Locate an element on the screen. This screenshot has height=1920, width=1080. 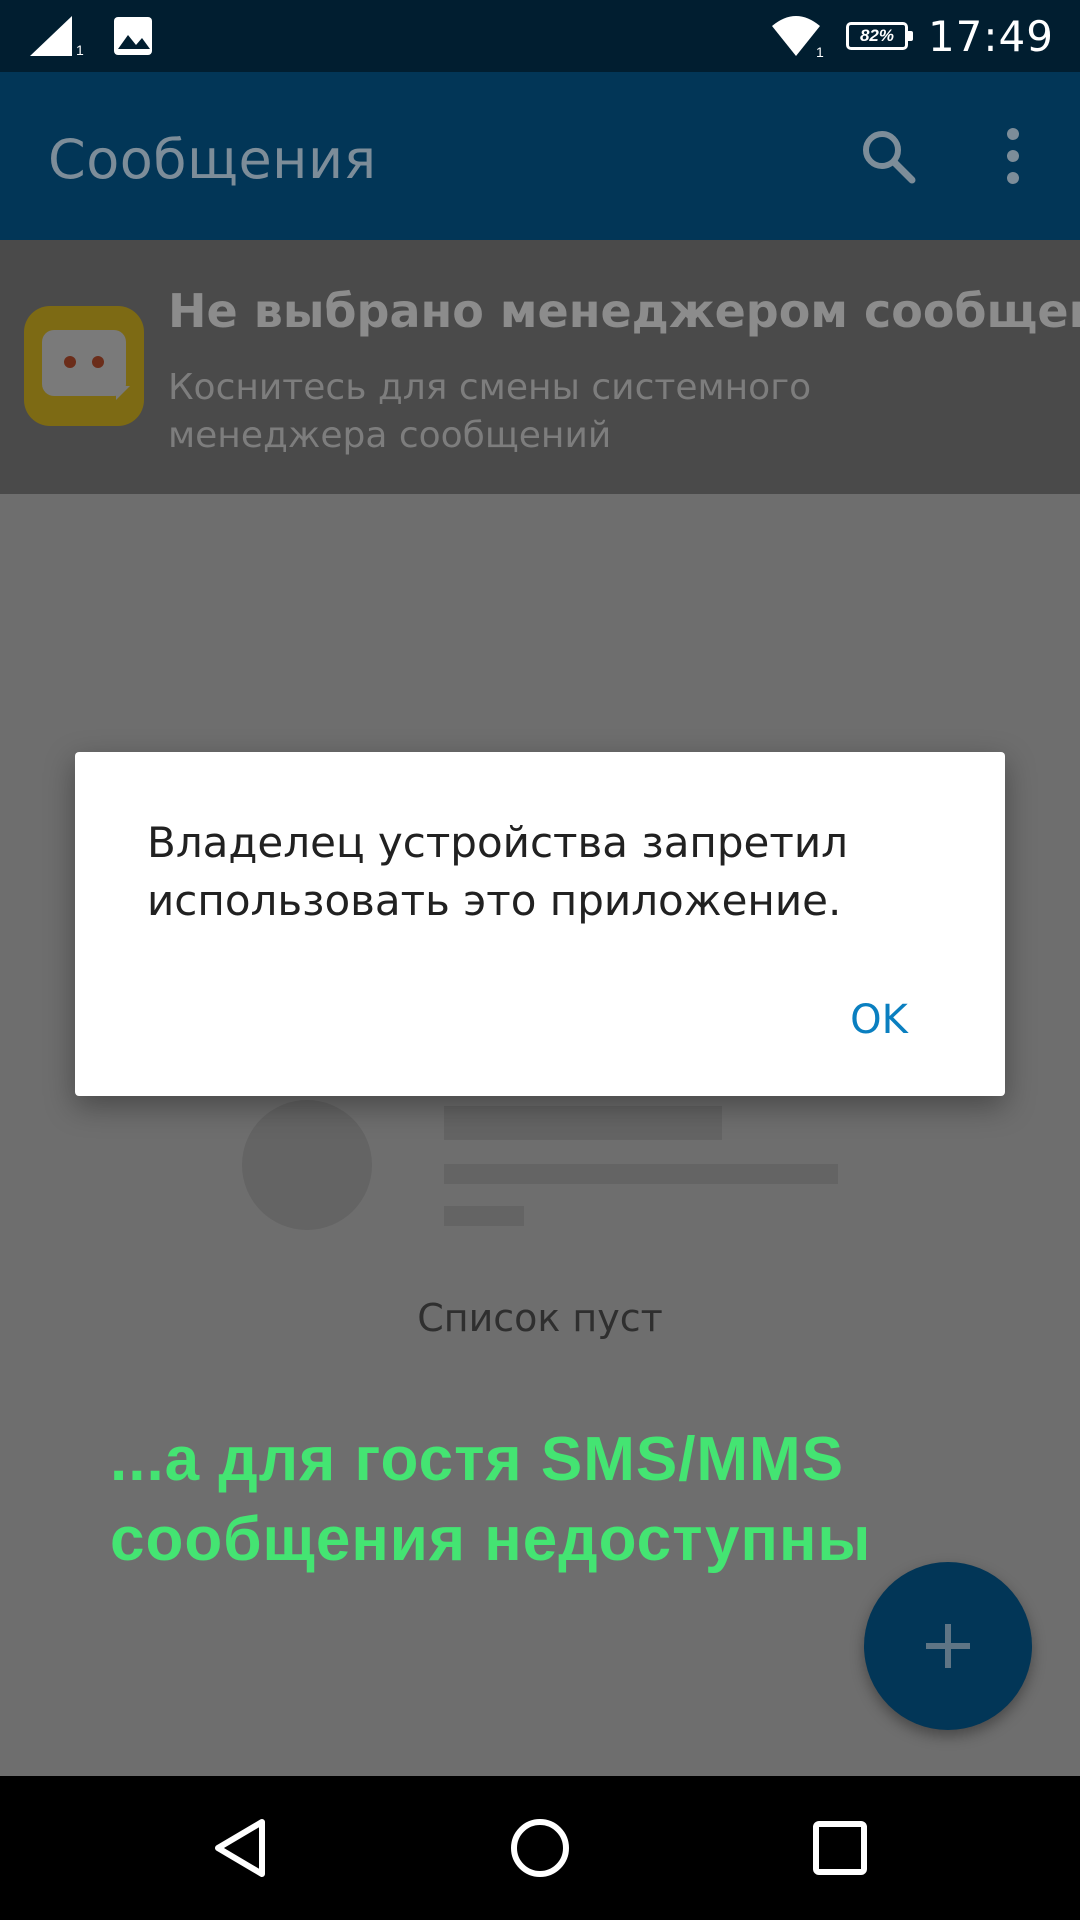
battery-icon: 82% is located at coordinates (879, 36).